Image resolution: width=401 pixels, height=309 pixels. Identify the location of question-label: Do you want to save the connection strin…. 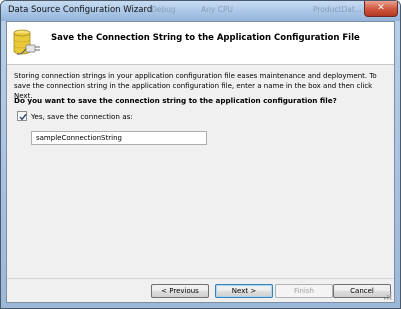
(175, 100).